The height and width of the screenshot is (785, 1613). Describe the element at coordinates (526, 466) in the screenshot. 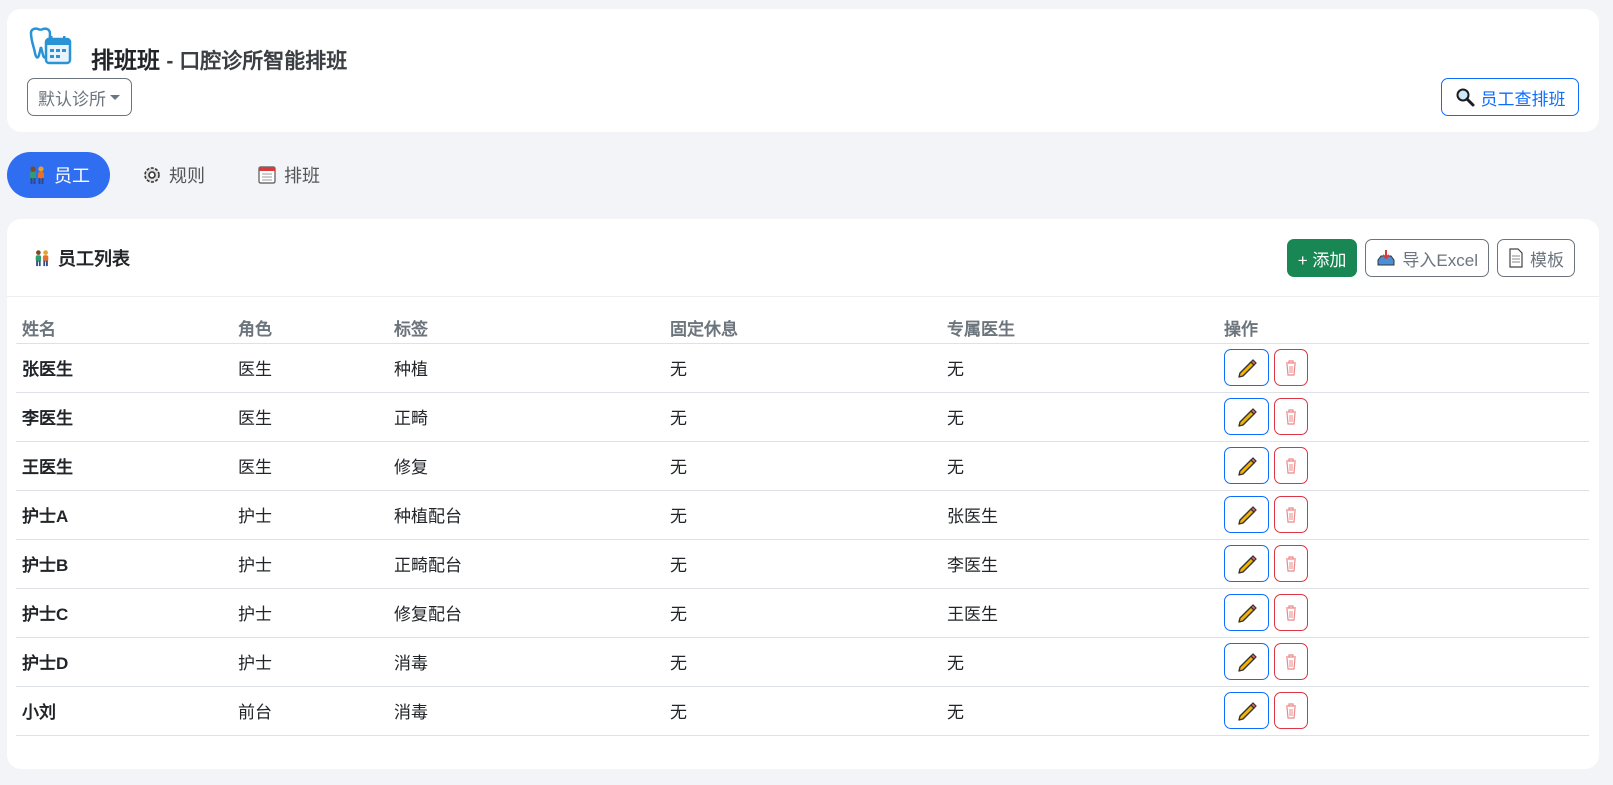

I see `cell-tag: 修复` at that location.